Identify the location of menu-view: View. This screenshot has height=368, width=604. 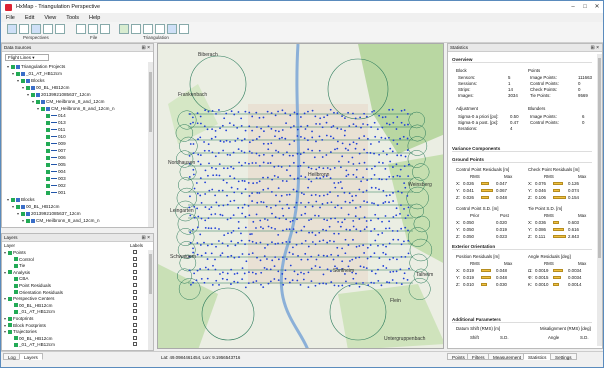
(50, 18).